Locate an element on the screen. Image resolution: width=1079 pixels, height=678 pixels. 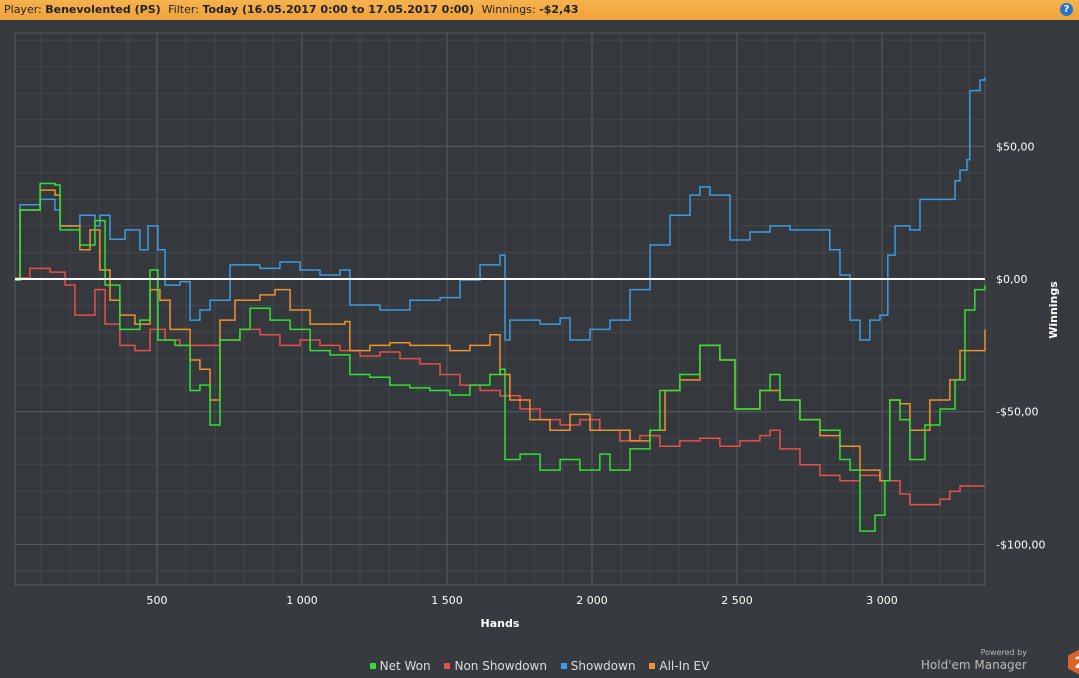
y-tick-label: -$100,00 is located at coordinates (1020, 544).